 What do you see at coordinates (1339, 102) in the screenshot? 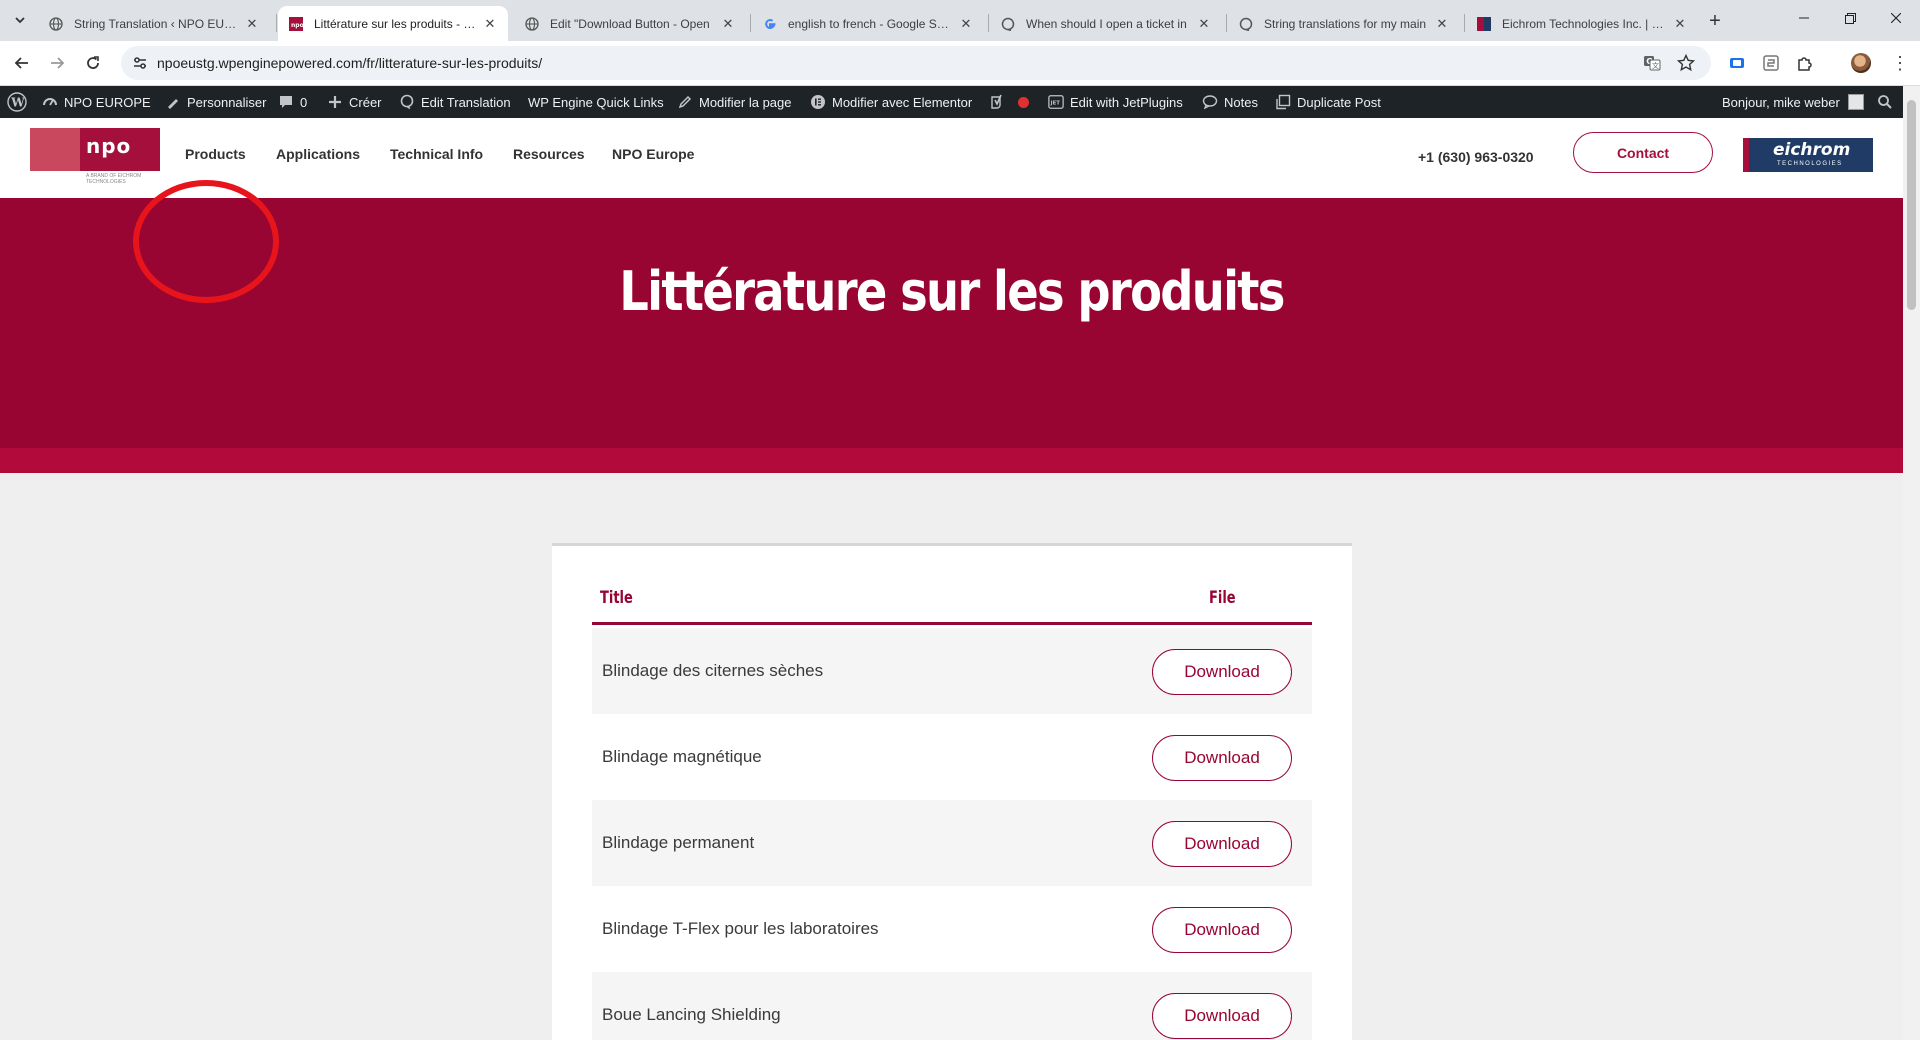
I see `duplicate-label: Duplicate Post` at bounding box center [1339, 102].